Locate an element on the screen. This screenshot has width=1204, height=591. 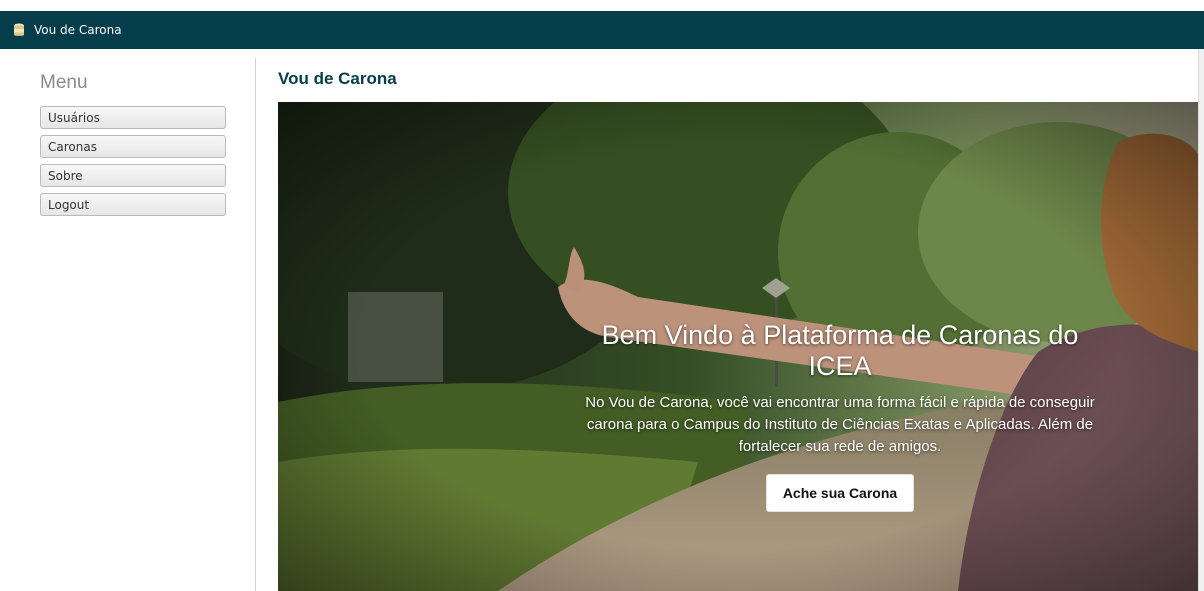
top-navbar: Vou de Carona is located at coordinates (602, 30).